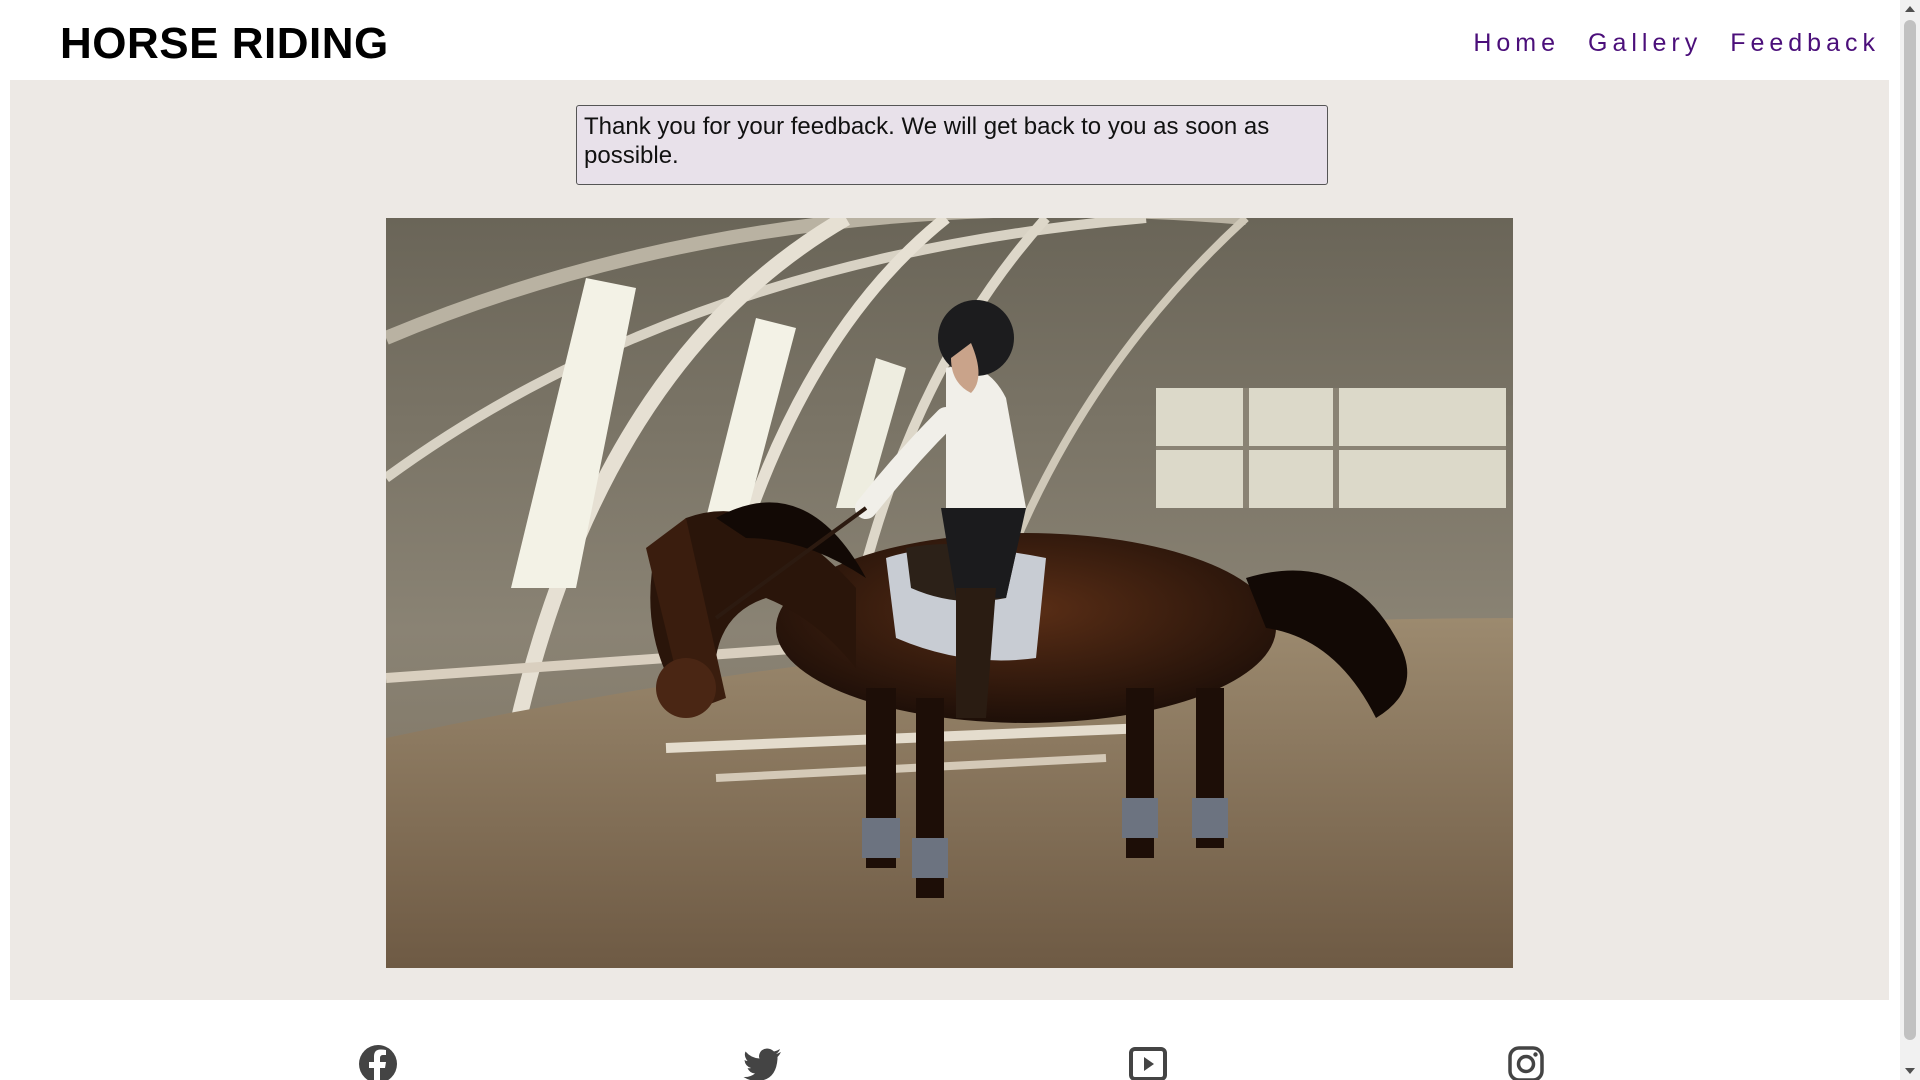 The image size is (1920, 1080). I want to click on site-logo: HORSE RIDING, so click(224, 44).